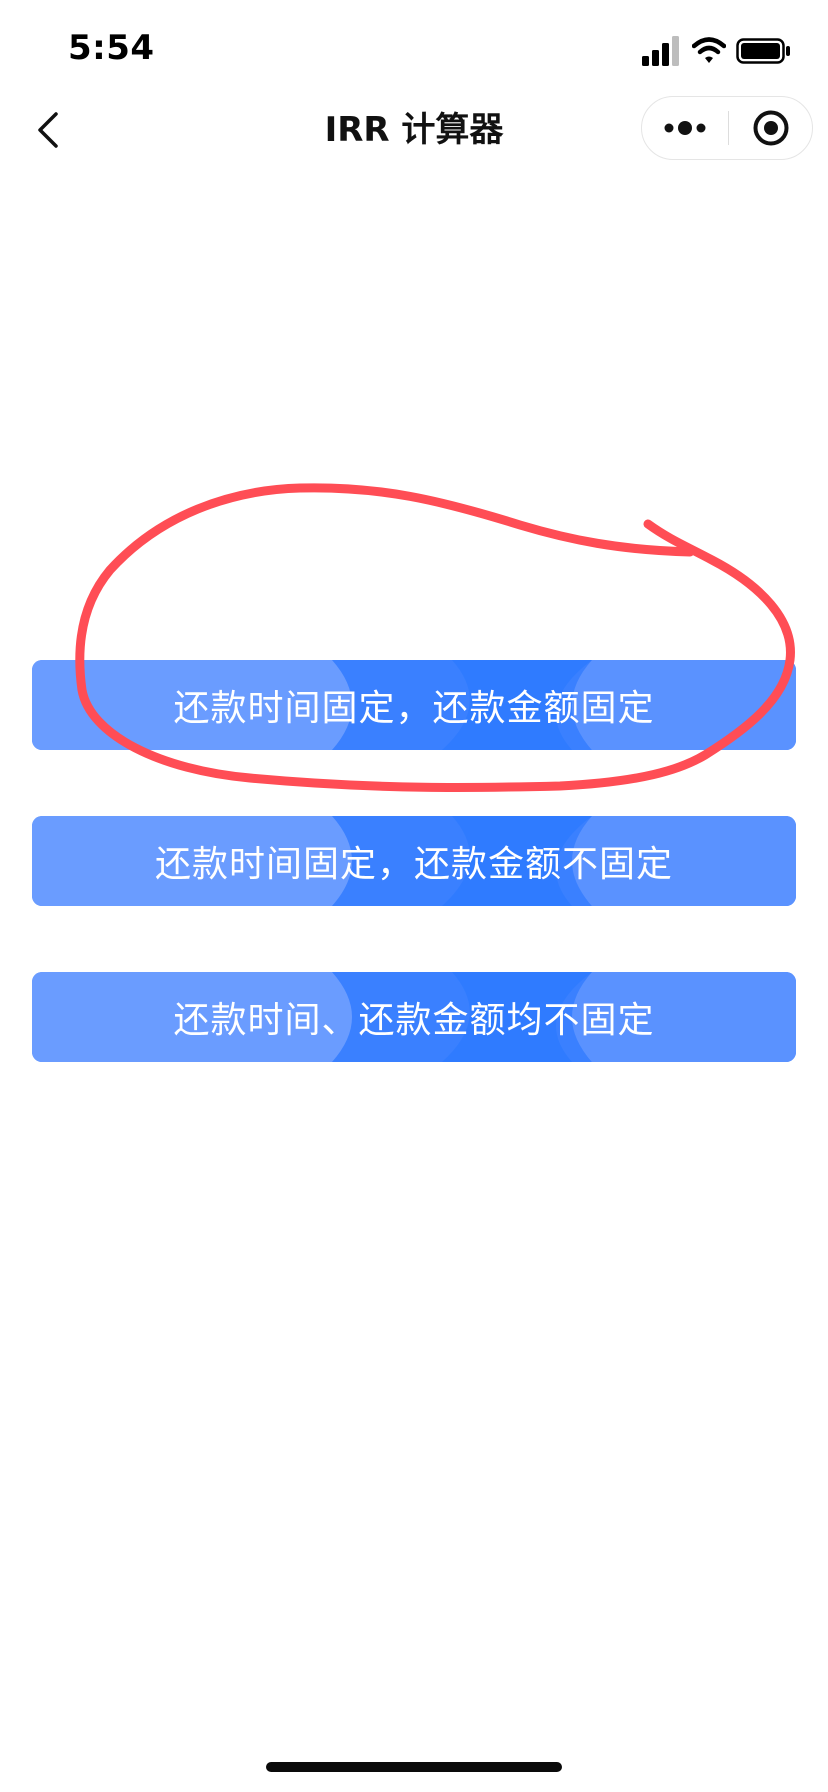 This screenshot has height=1792, width=828. I want to click on option-label: 还款时间、还款金额均不固定, so click(414, 1020).